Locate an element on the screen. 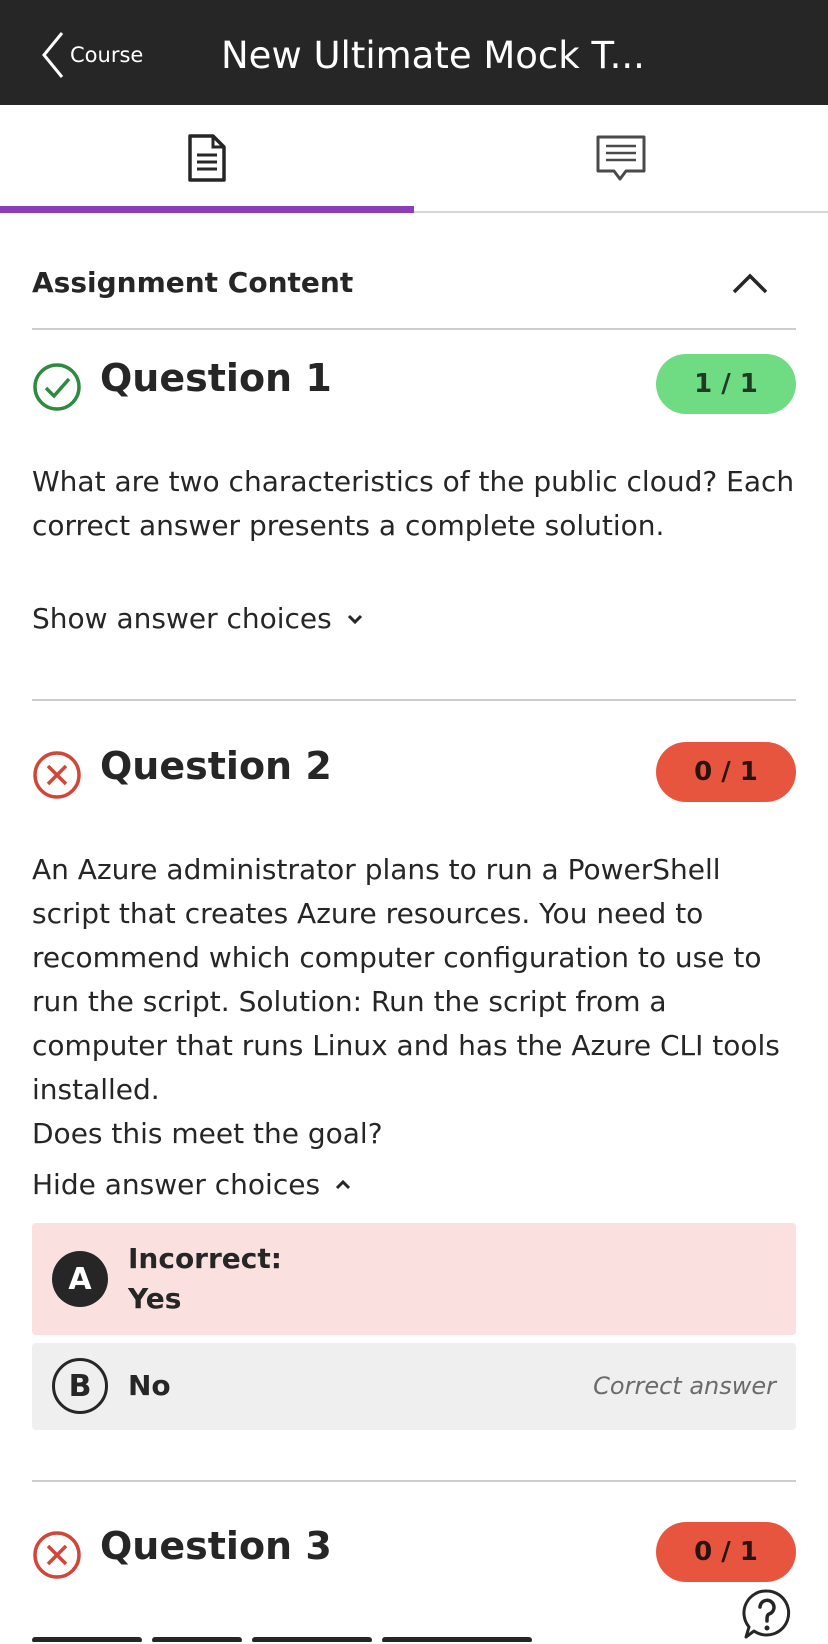 This screenshot has width=828, height=1644. correct-answer-label: Correct answer is located at coordinates (684, 1386).